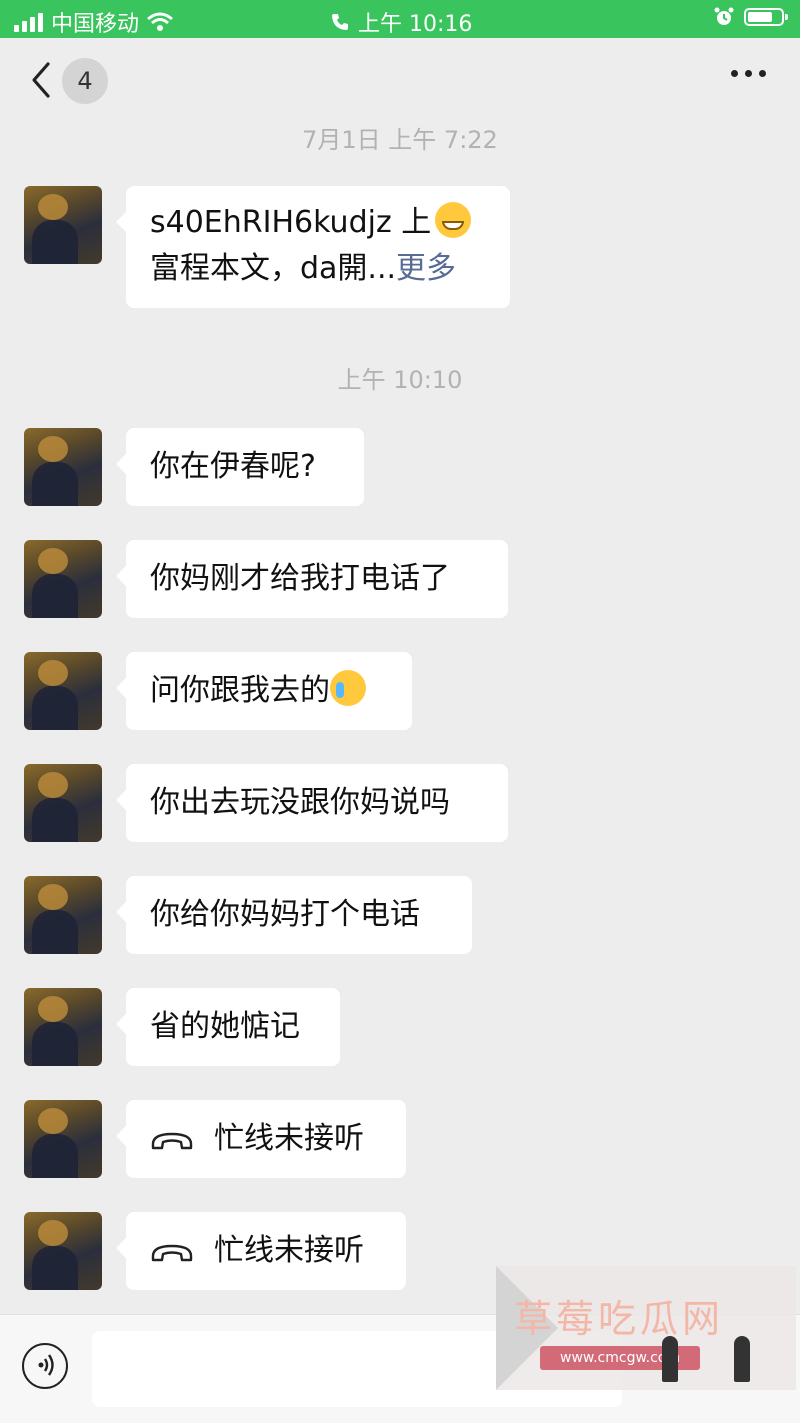 This screenshot has width=800, height=1423. Describe the element at coordinates (225, 1026) in the screenshot. I see `message-text: 省的她惦记` at that location.